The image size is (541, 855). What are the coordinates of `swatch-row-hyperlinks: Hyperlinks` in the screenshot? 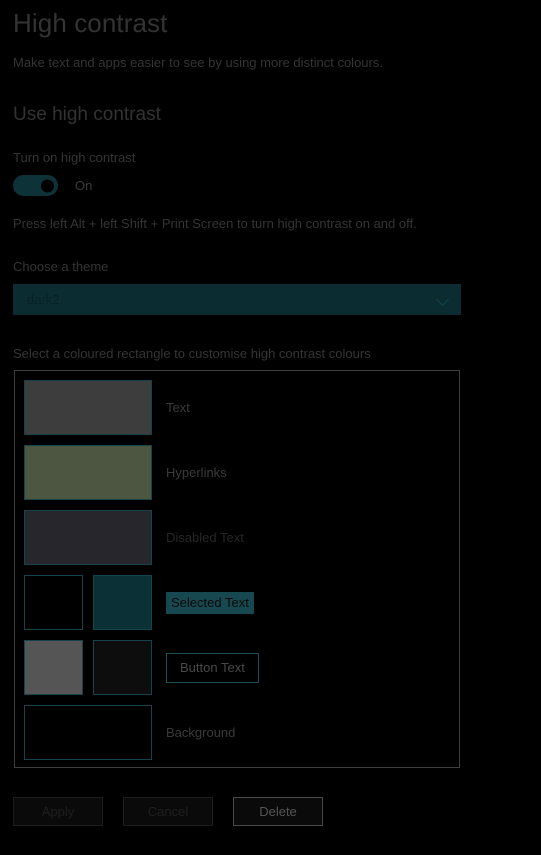 It's located at (125, 472).